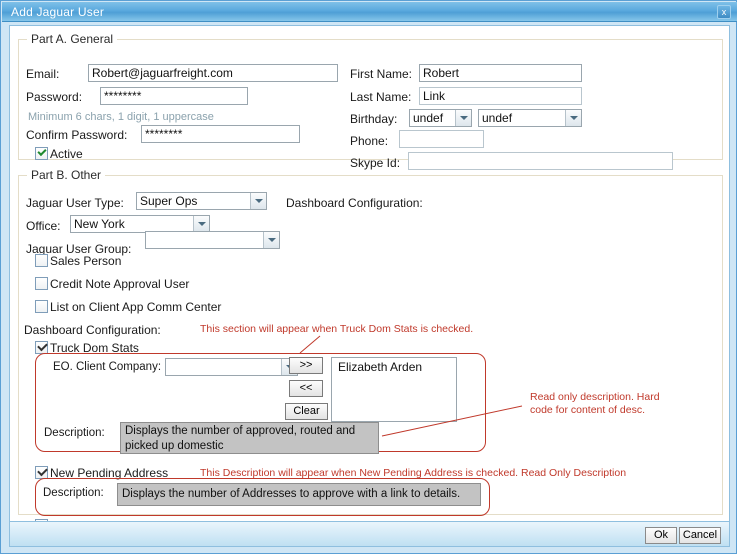  What do you see at coordinates (41, 472) in the screenshot?
I see `new-pending-address-checkbox` at bounding box center [41, 472].